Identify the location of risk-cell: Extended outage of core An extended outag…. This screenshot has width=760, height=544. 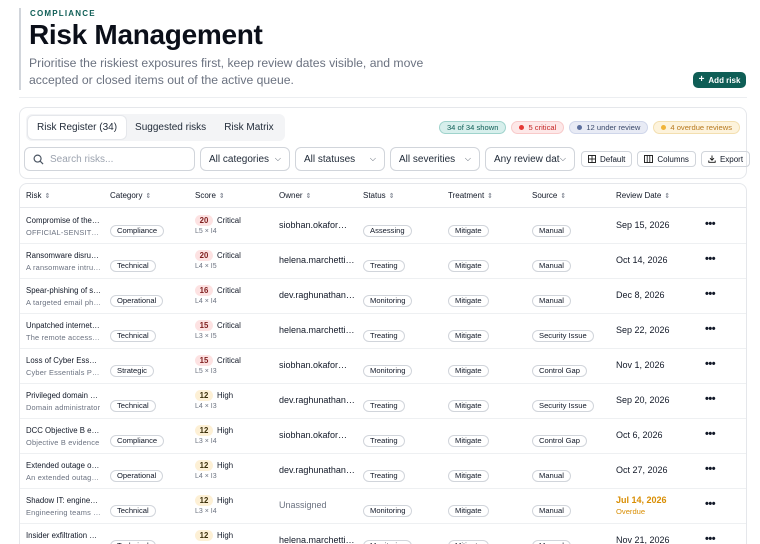
(63, 471).